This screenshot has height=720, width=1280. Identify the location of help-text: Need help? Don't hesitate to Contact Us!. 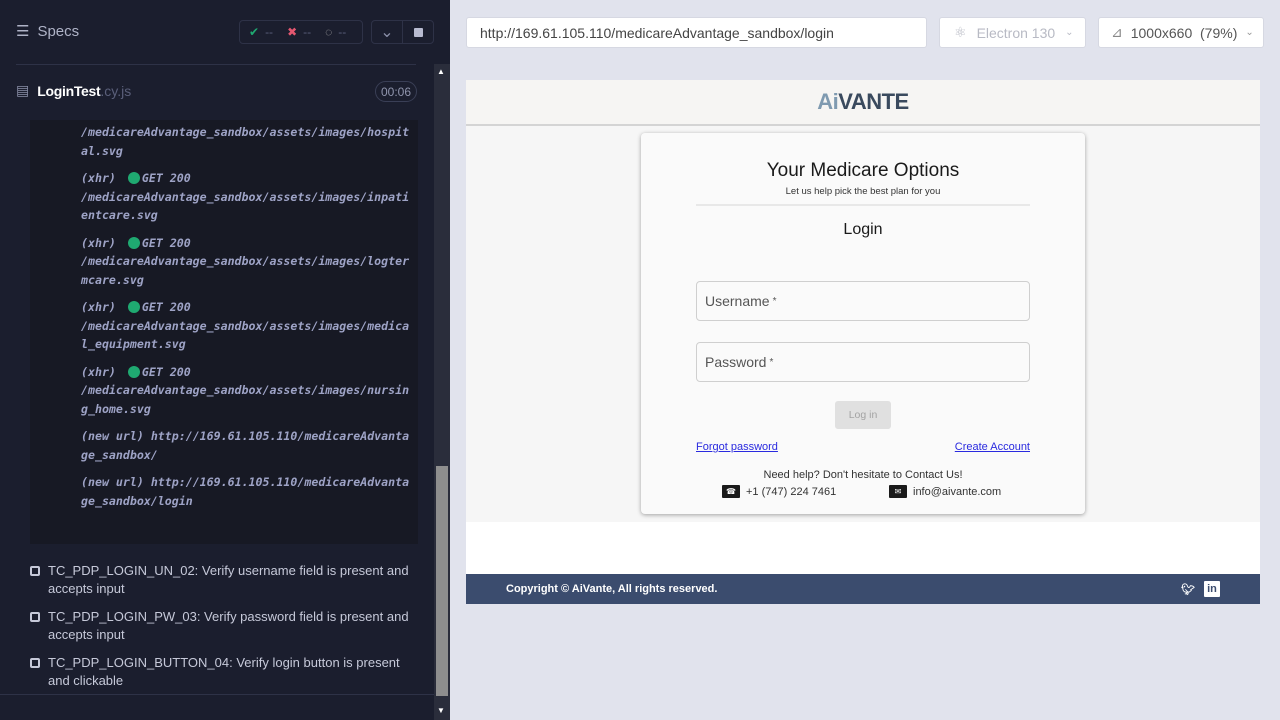
(863, 475).